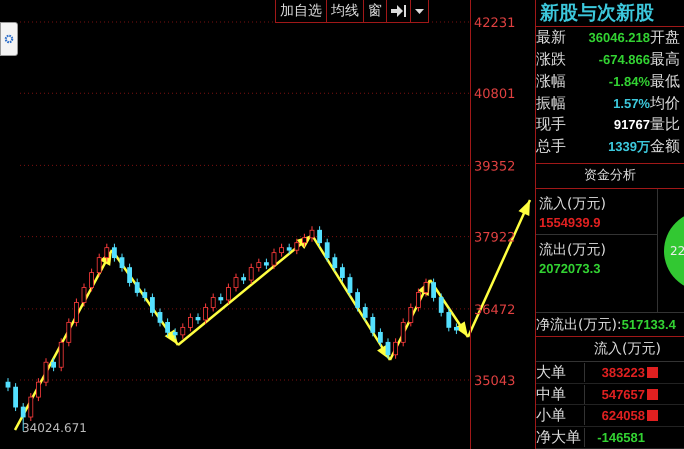 The height and width of the screenshot is (449, 684). What do you see at coordinates (419, 11) in the screenshot?
I see `caret-icon` at bounding box center [419, 11].